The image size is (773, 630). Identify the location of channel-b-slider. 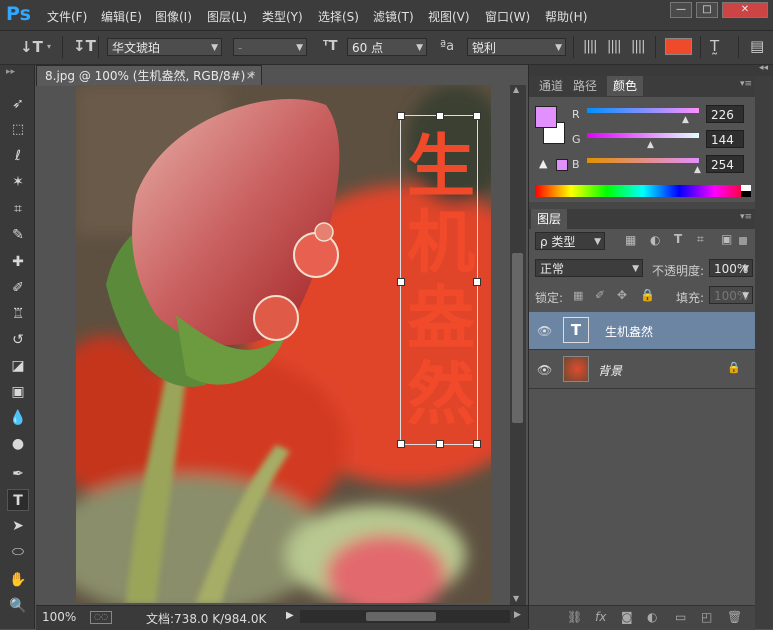
(643, 160).